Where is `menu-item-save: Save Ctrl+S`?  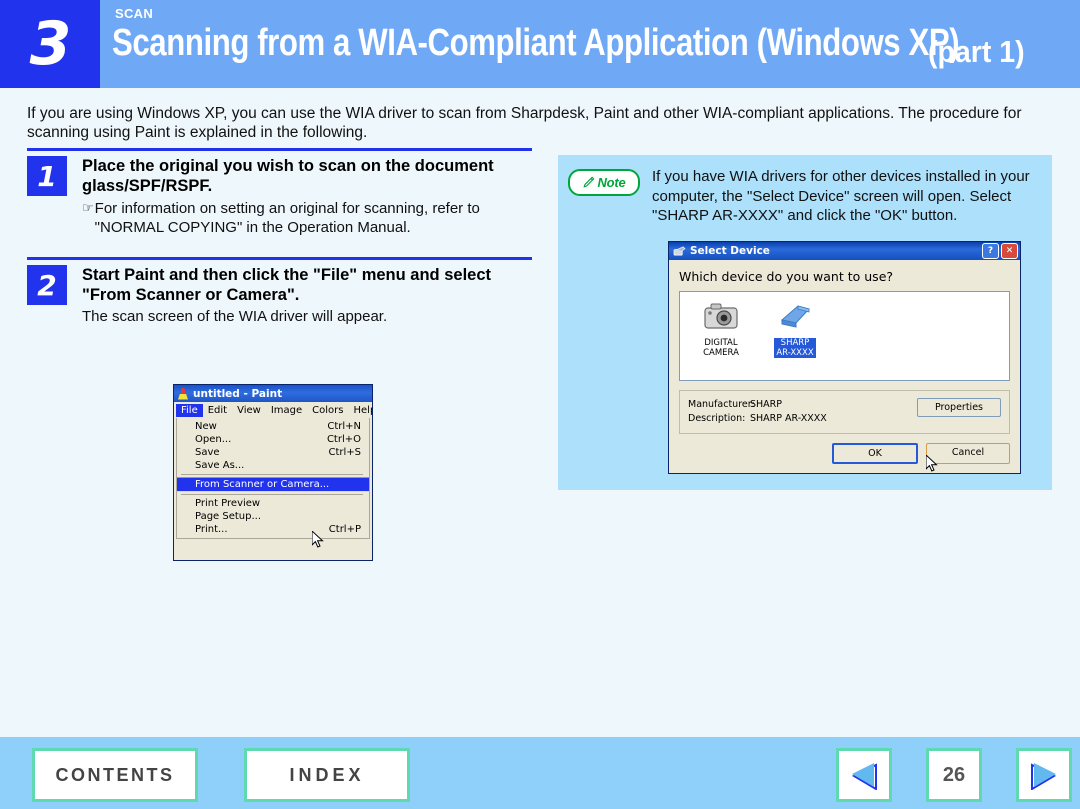
menu-item-save: Save Ctrl+S is located at coordinates (273, 452).